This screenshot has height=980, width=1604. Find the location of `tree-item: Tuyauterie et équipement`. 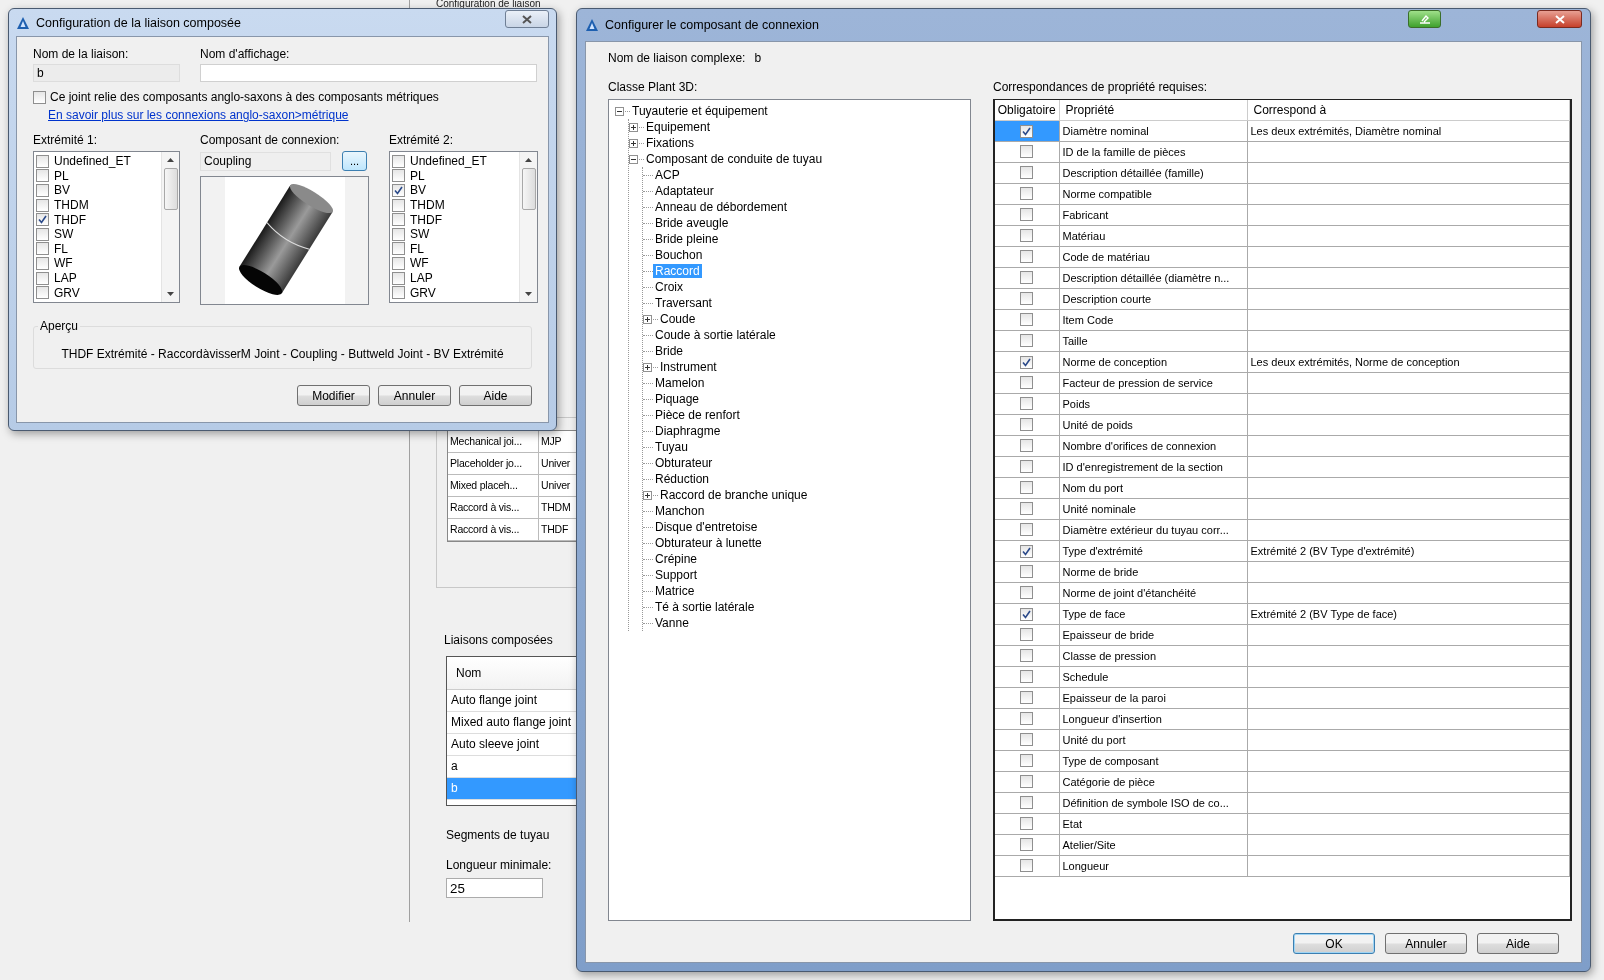

tree-item: Tuyauterie et équipement is located at coordinates (700, 111).